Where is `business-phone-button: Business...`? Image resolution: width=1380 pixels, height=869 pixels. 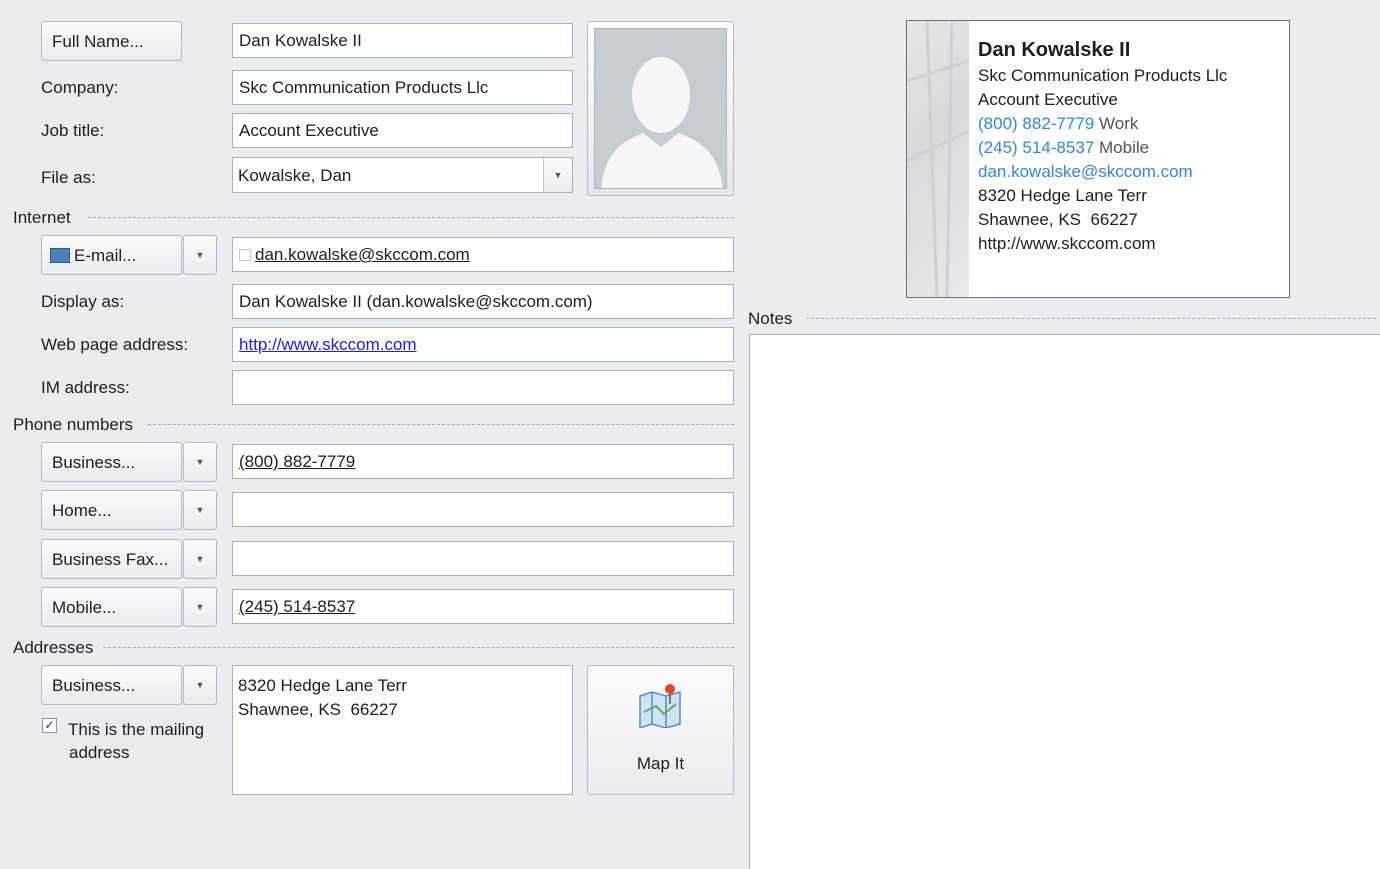
business-phone-button: Business... is located at coordinates (111, 462).